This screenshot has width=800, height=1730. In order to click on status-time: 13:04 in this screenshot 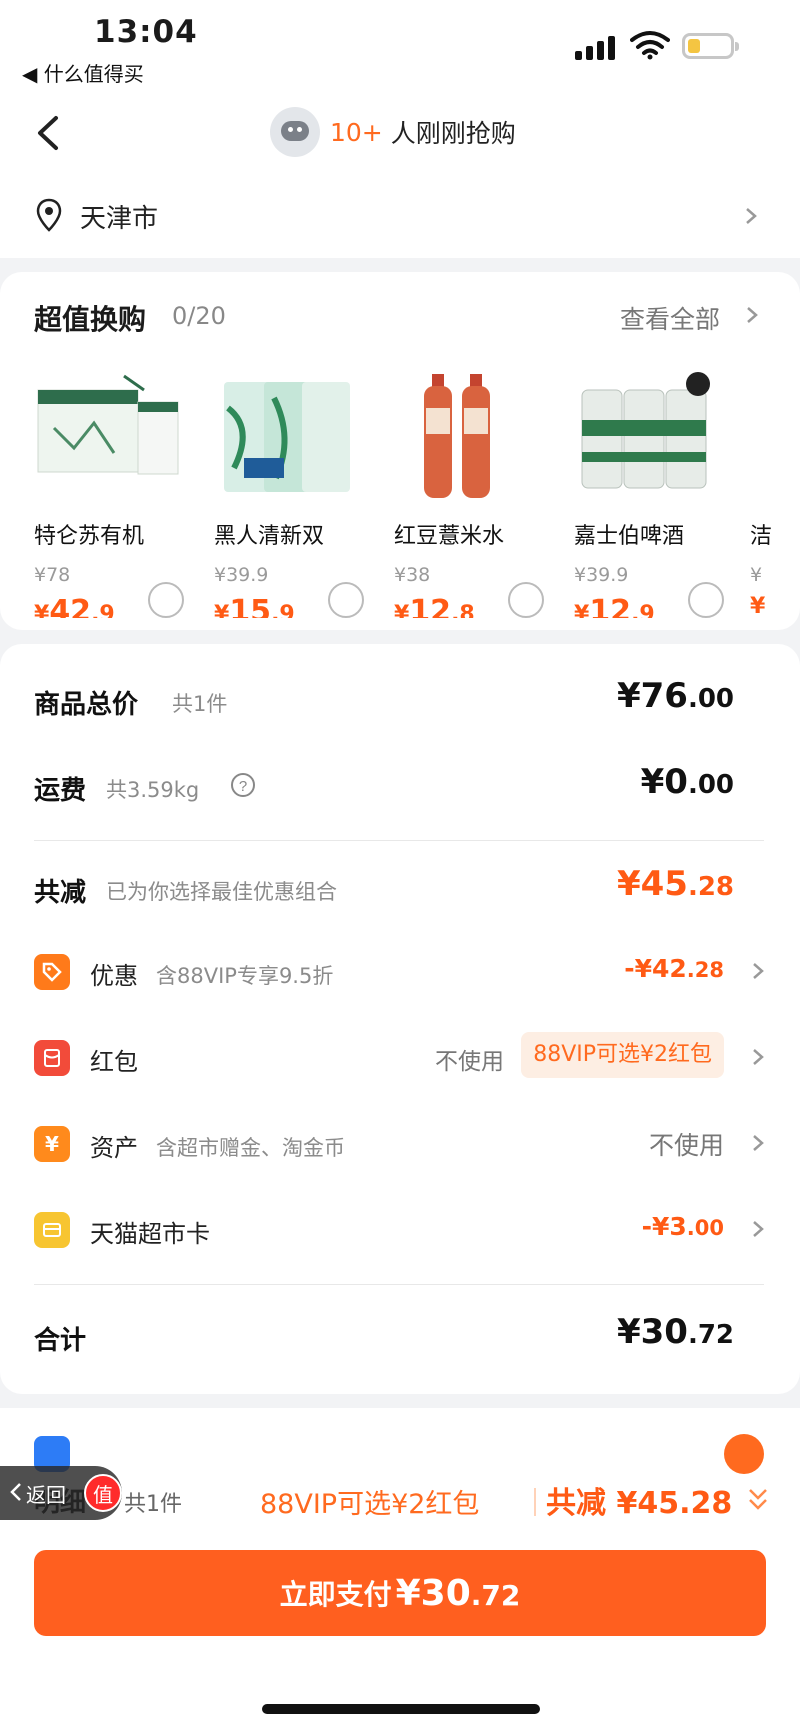, I will do `click(146, 32)`.